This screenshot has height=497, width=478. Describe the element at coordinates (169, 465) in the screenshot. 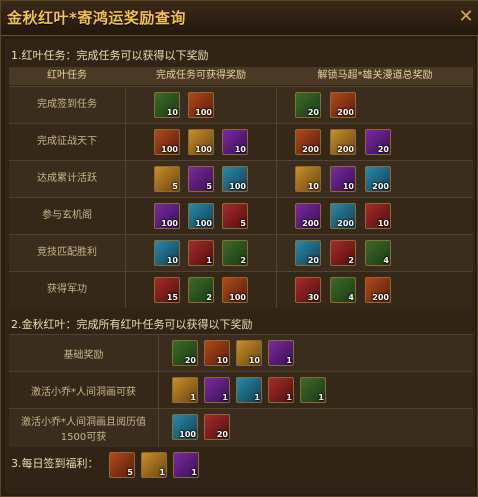

I see `daily-rewards: 5 1 1` at that location.